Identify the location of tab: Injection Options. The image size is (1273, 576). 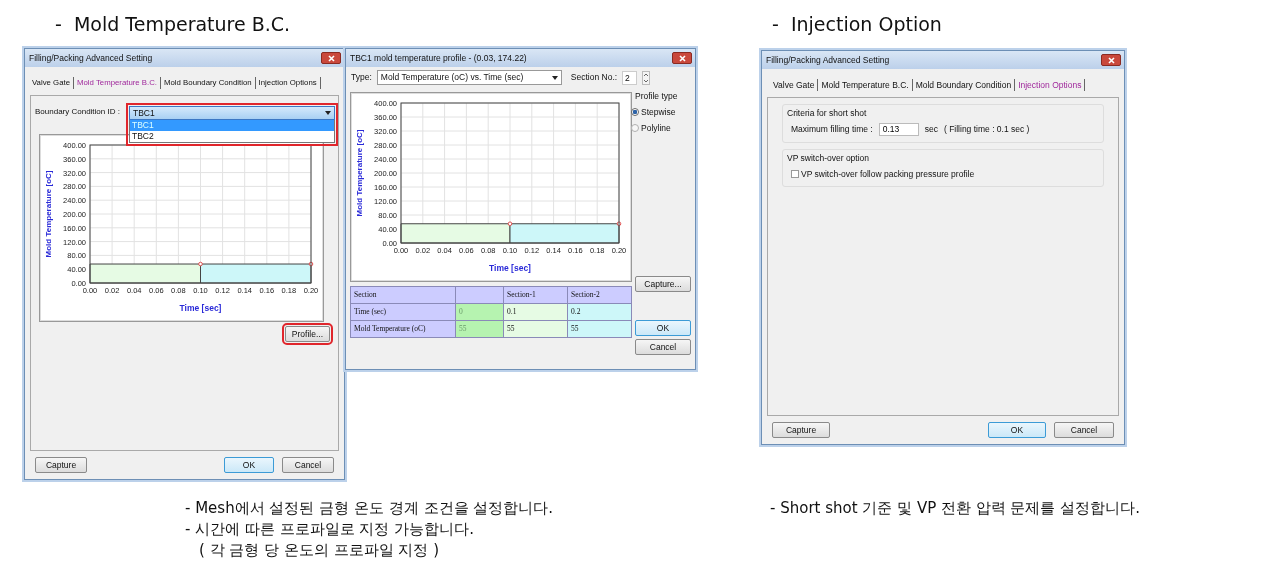
(1050, 85).